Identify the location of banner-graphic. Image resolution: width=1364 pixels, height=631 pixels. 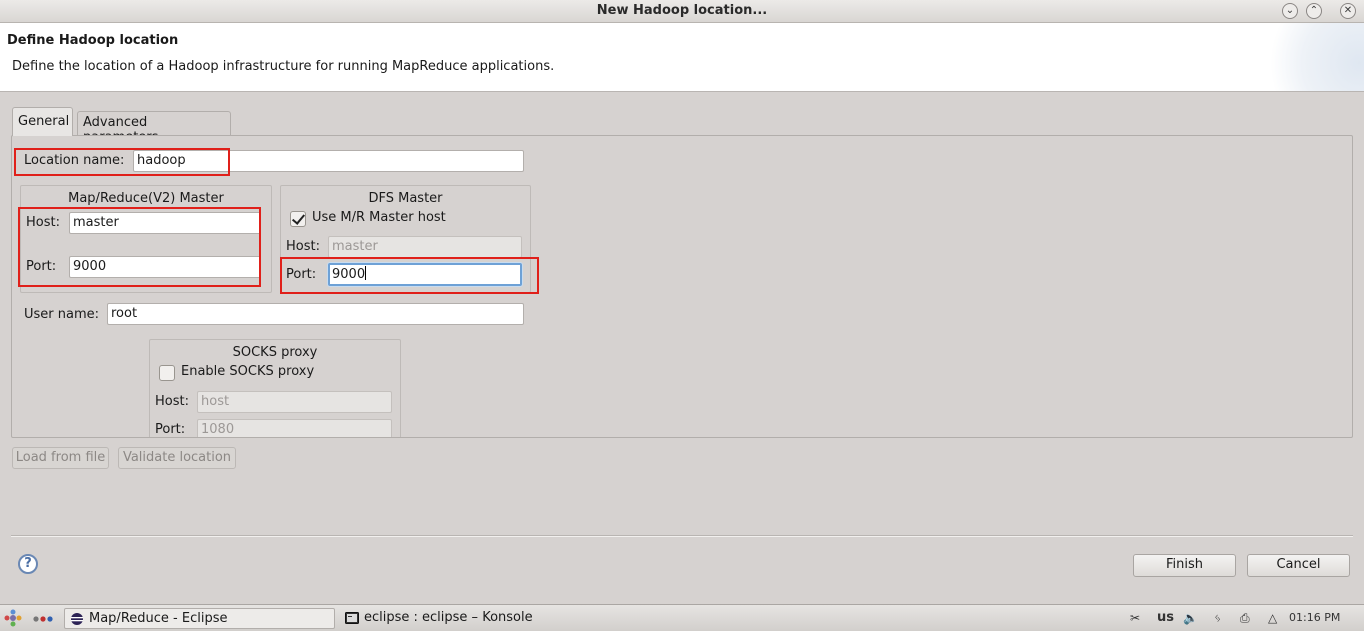
(1309, 57).